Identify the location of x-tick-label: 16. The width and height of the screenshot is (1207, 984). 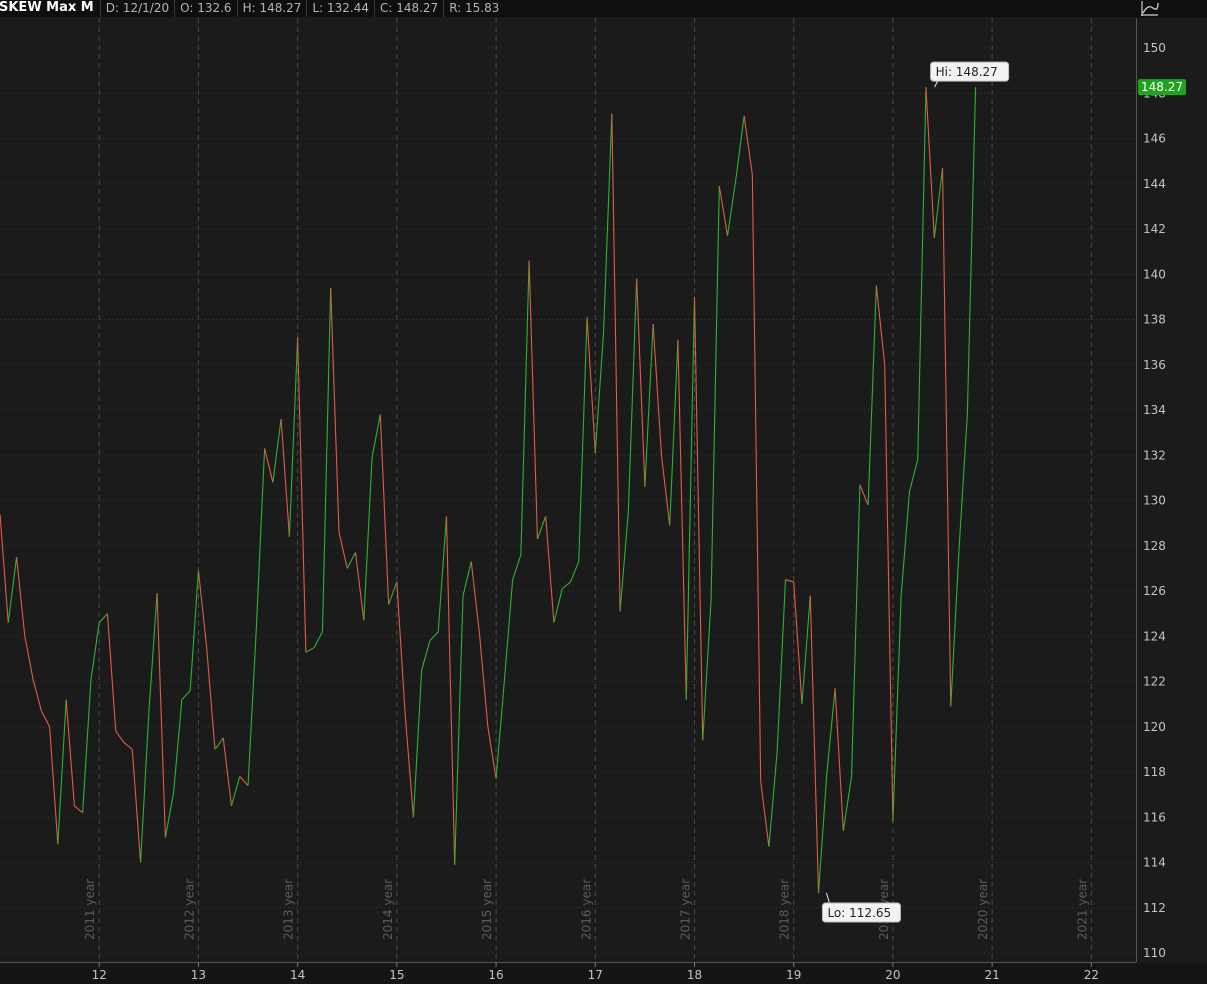
(495, 975).